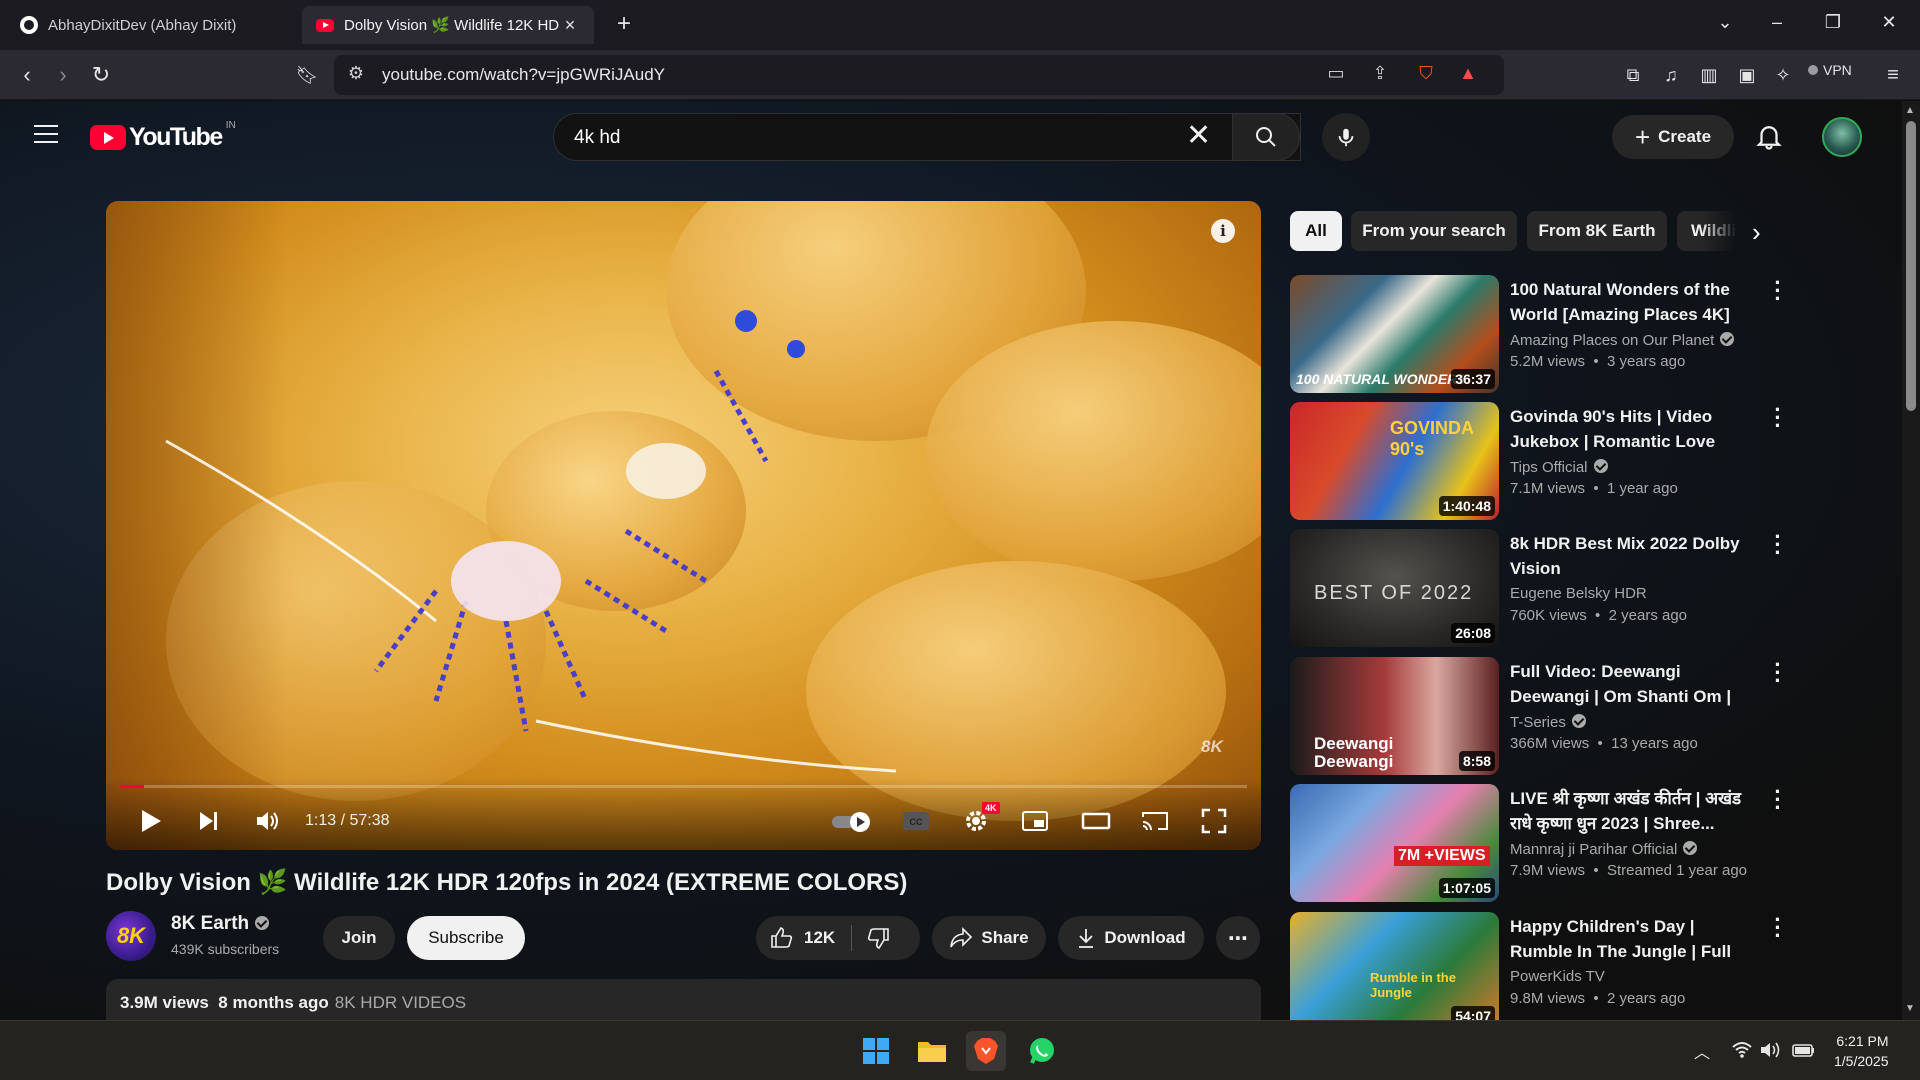 The width and height of the screenshot is (1920, 1080). What do you see at coordinates (1635, 556) in the screenshot?
I see `recommendation-title: 8k HDR Best Mix 2022 Dolby Vision` at bounding box center [1635, 556].